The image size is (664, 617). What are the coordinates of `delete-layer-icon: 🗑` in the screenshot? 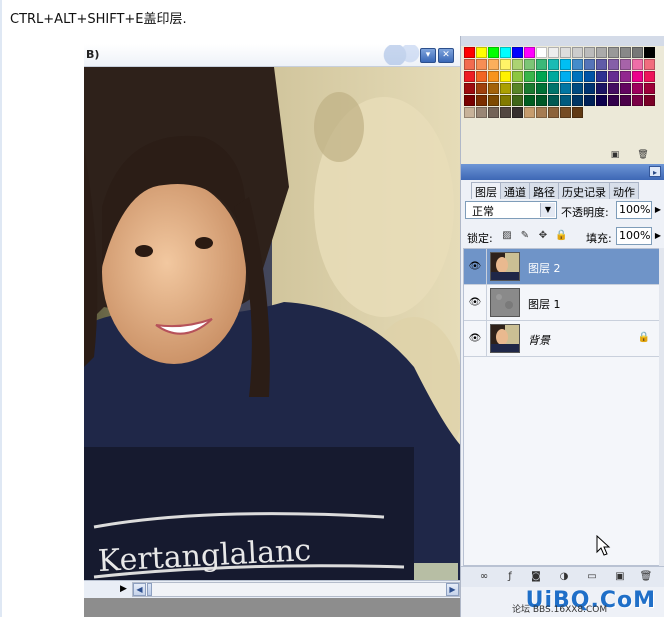 It's located at (646, 577).